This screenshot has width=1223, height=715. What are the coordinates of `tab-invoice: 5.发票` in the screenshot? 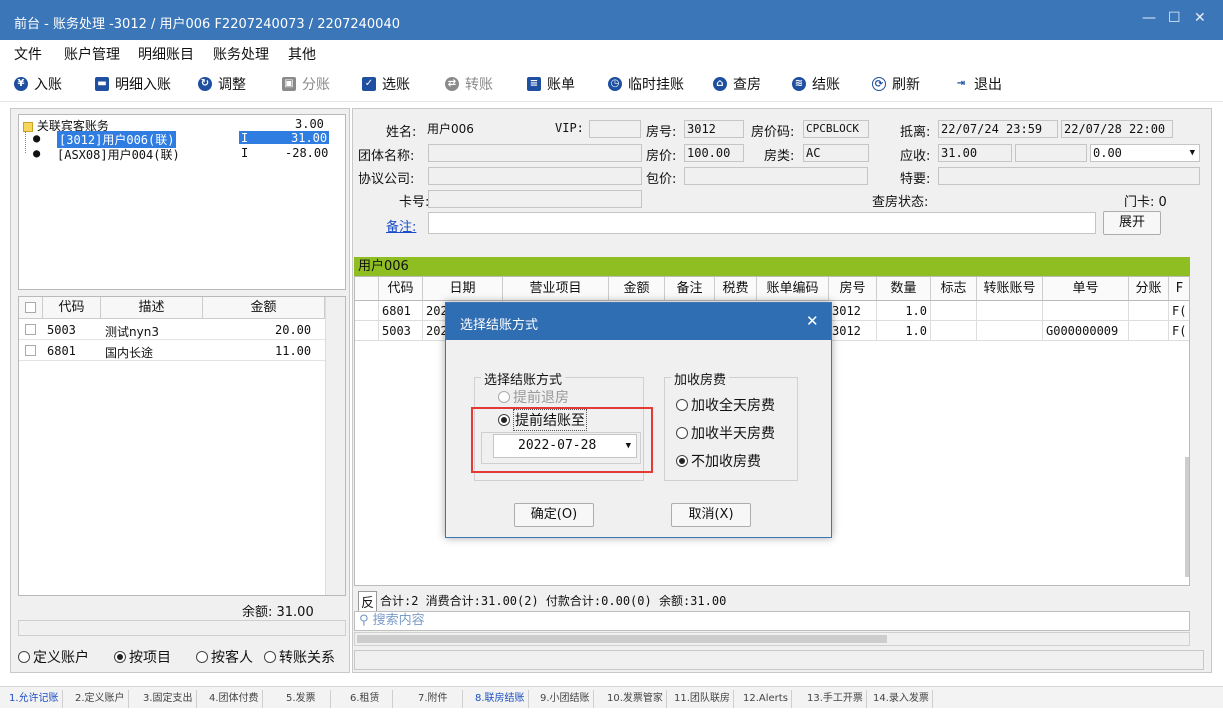 It's located at (301, 699).